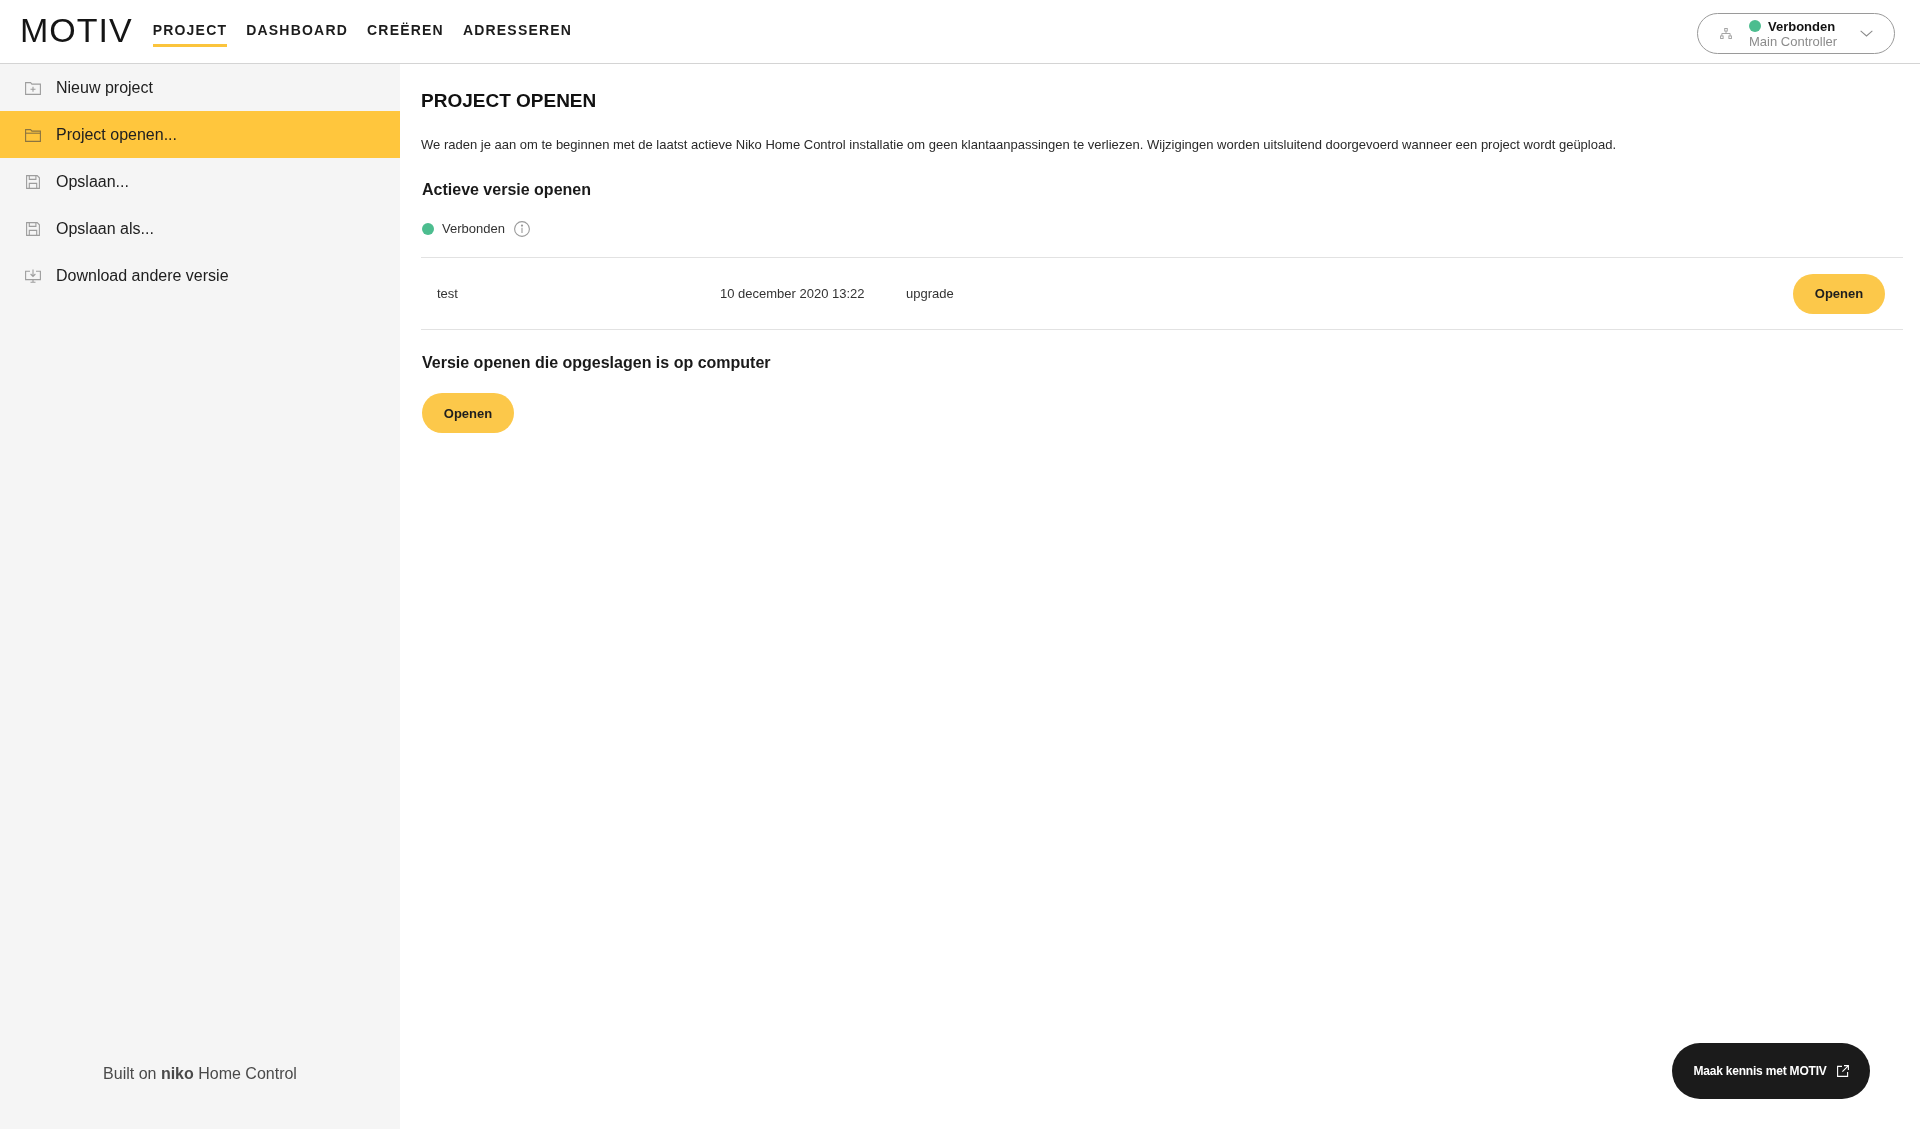  Describe the element at coordinates (1842, 1071) in the screenshot. I see `external-link-icon` at that location.